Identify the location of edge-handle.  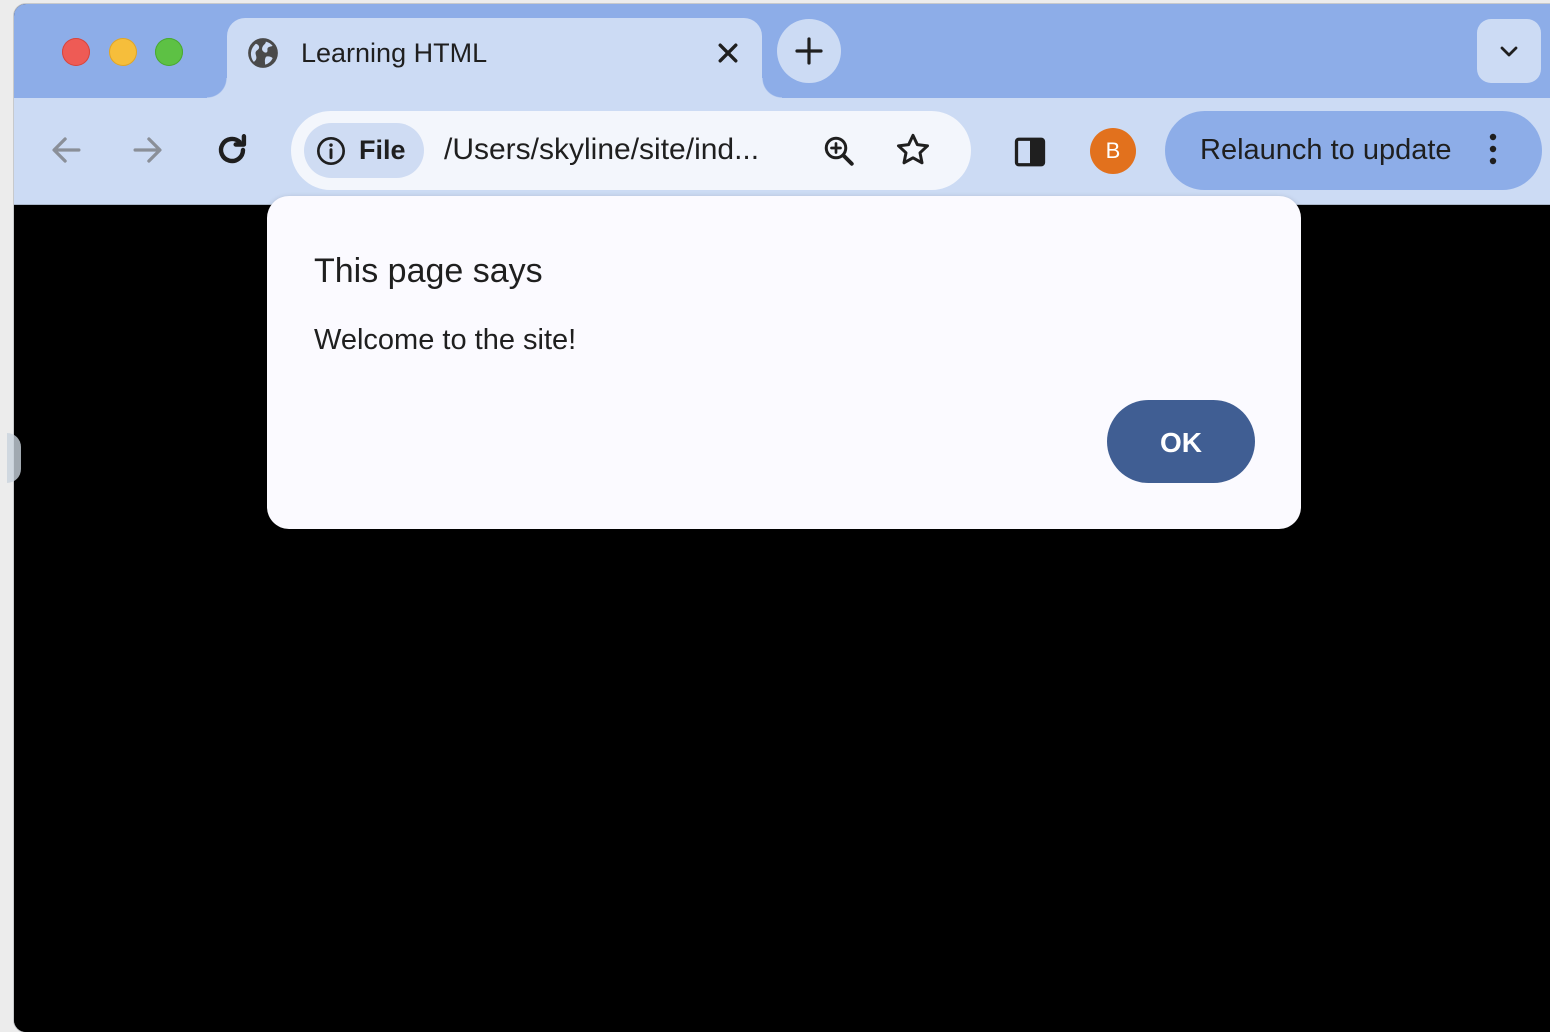
(14, 458).